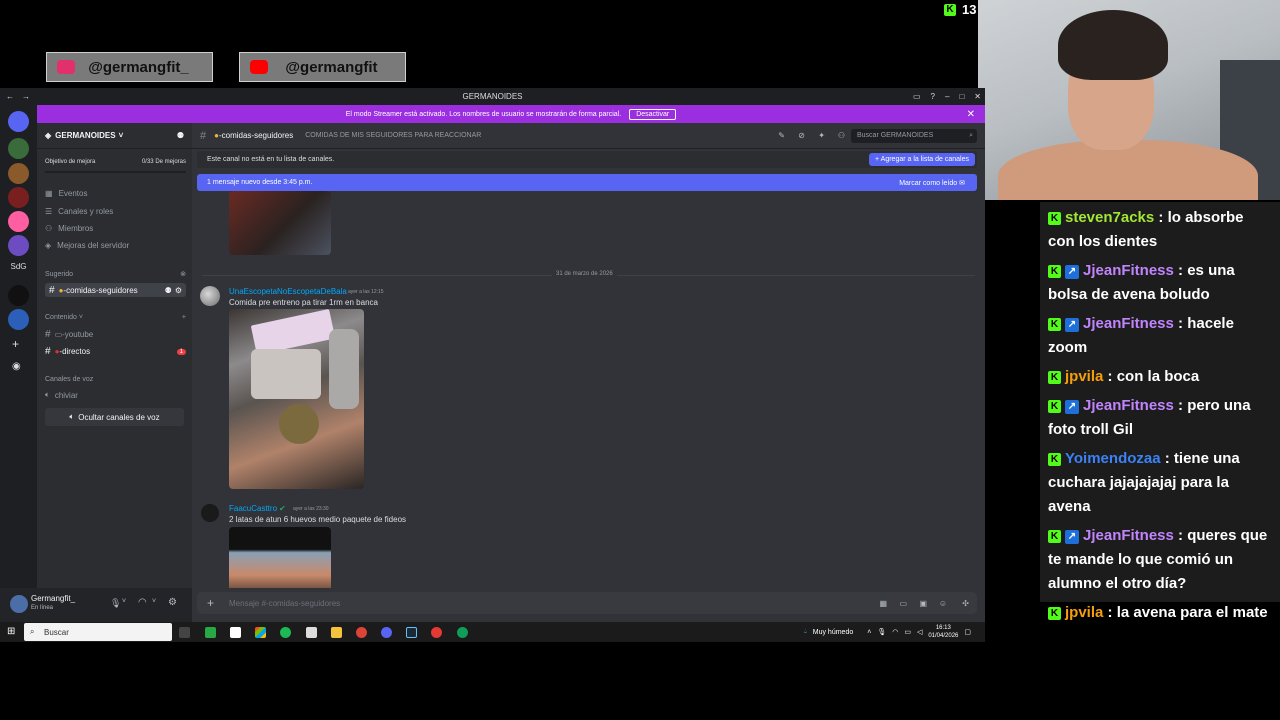 This screenshot has height=720, width=1280. Describe the element at coordinates (115, 334) in the screenshot. I see `channel-youtube: # ▭ -youtube` at that location.